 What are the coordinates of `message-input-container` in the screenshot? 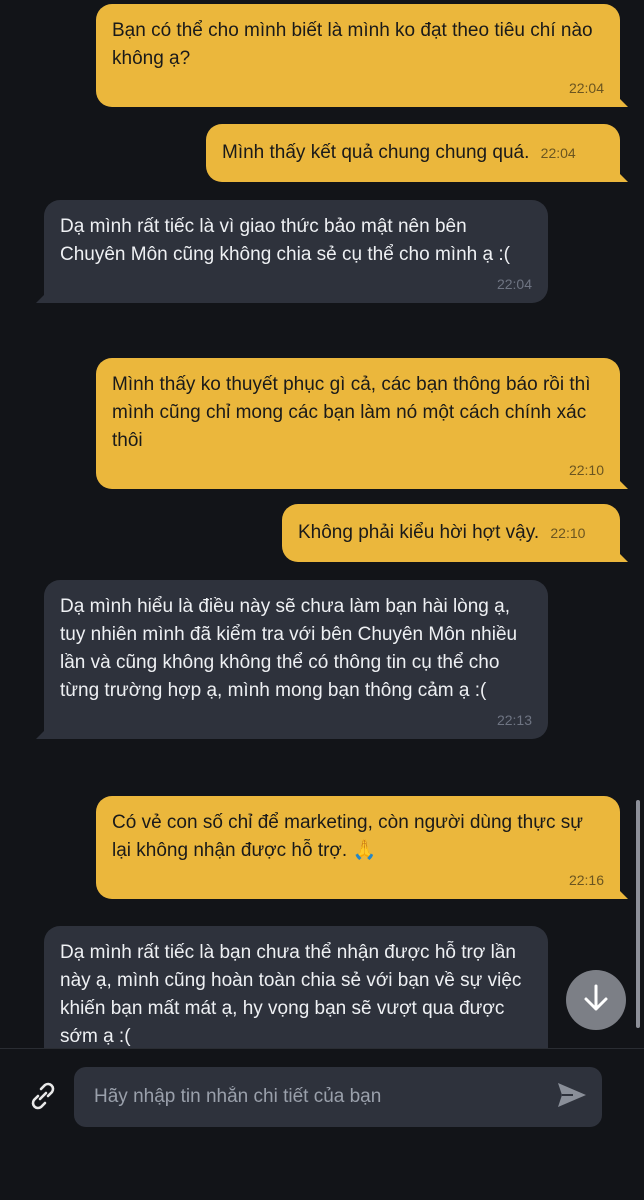 It's located at (338, 1097).